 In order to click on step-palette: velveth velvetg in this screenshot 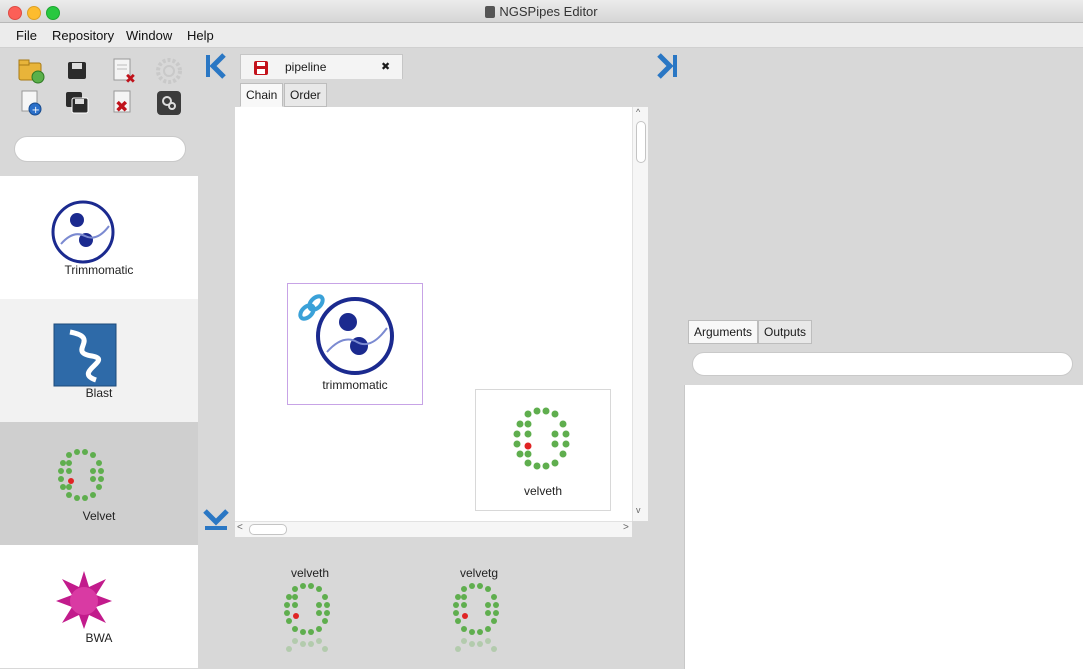, I will do `click(441, 603)`.